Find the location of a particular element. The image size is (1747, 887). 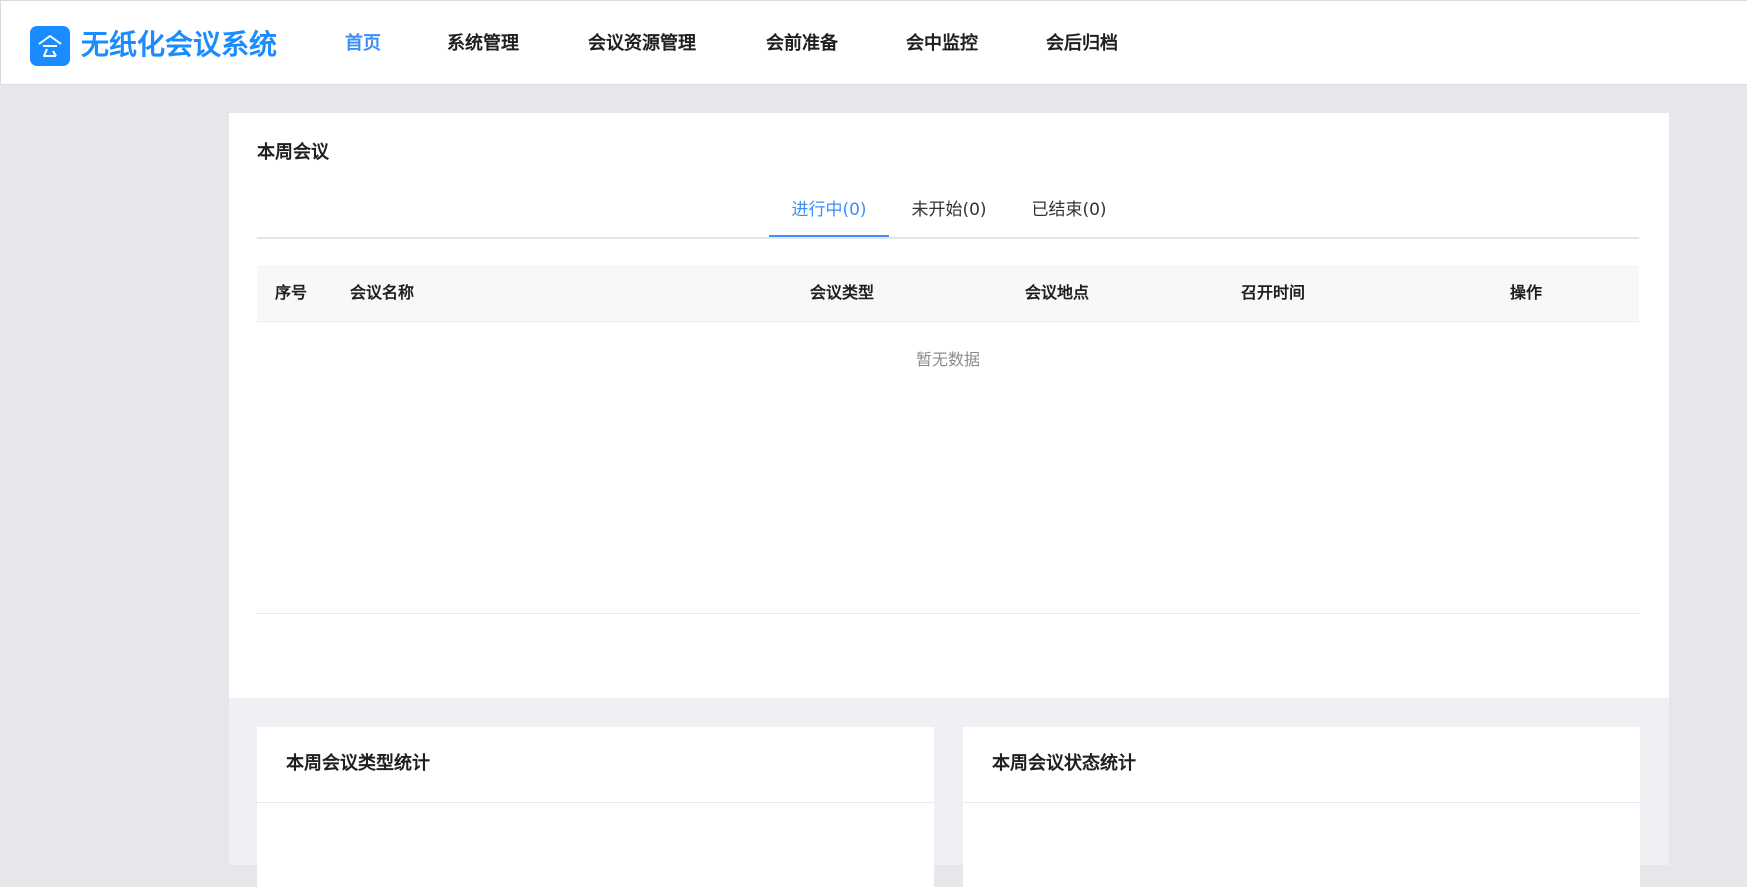

meeting-status-stats-card: 本周会议状态统计 is located at coordinates (1301, 807).